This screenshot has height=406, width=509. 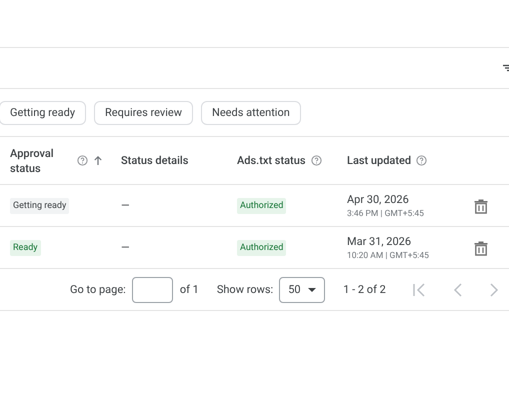 I want to click on filter-chip: Getting ready, so click(x=43, y=112).